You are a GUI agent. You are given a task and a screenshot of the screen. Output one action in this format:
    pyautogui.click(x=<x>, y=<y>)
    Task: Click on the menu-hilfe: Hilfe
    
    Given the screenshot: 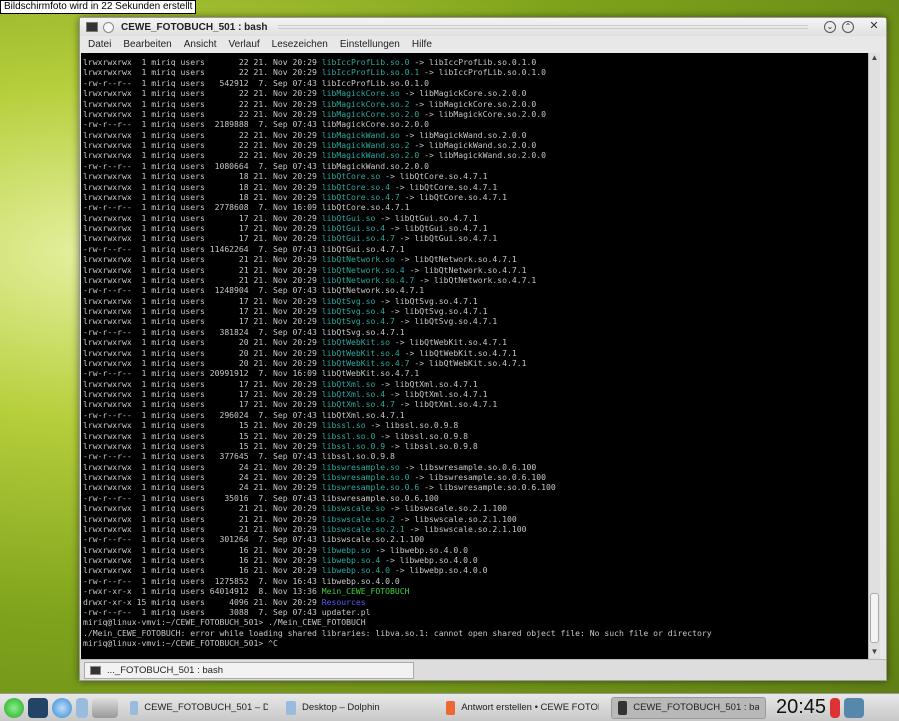 What is the action you would take?
    pyautogui.click(x=422, y=44)
    